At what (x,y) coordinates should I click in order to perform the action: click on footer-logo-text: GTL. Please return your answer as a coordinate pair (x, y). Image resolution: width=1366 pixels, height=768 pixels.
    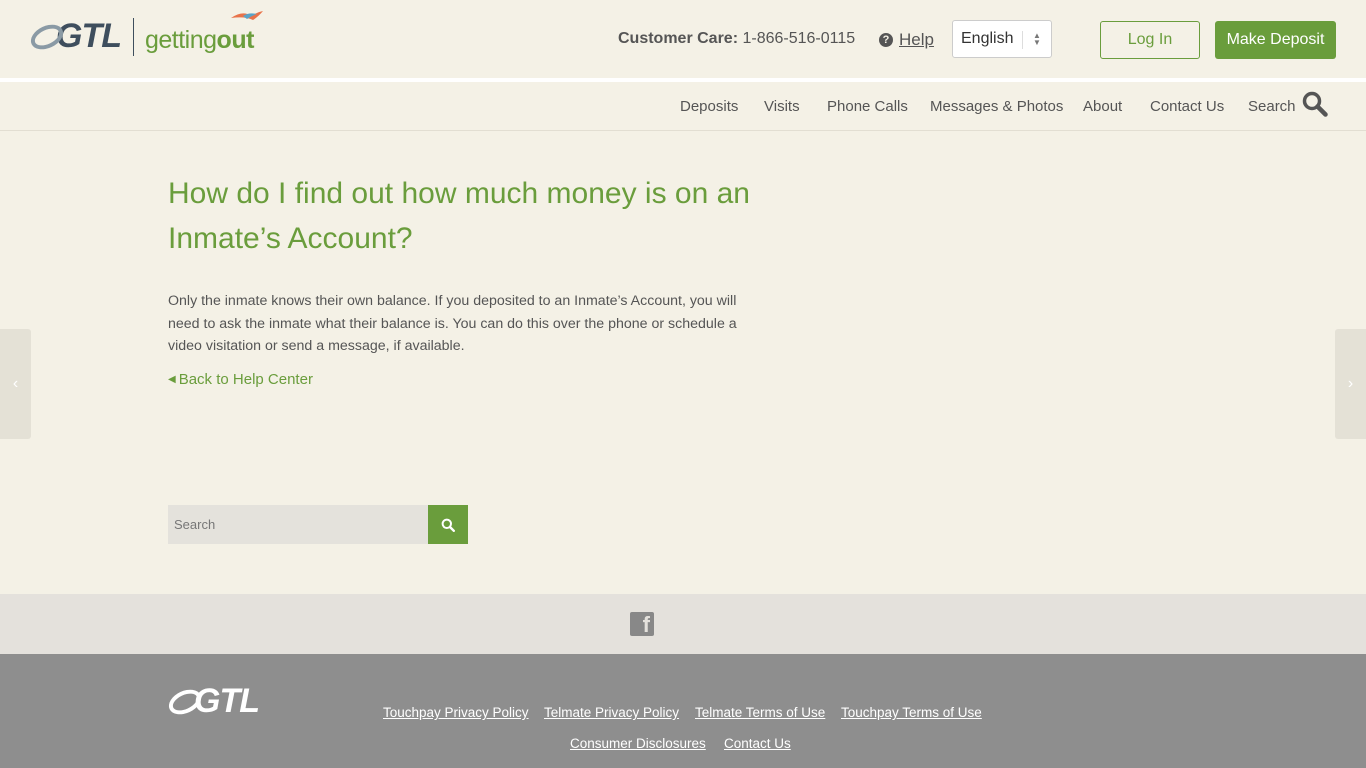
    Looking at the image, I should click on (227, 701).